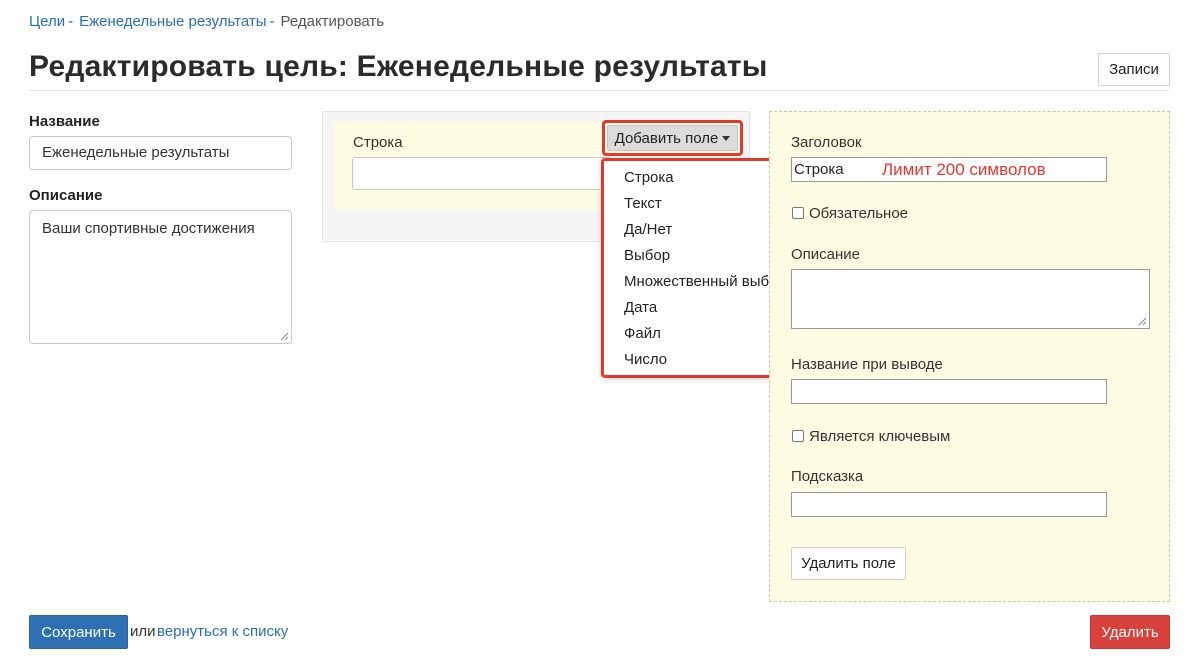  What do you see at coordinates (78, 632) in the screenshot?
I see `save-button: Сохранить` at bounding box center [78, 632].